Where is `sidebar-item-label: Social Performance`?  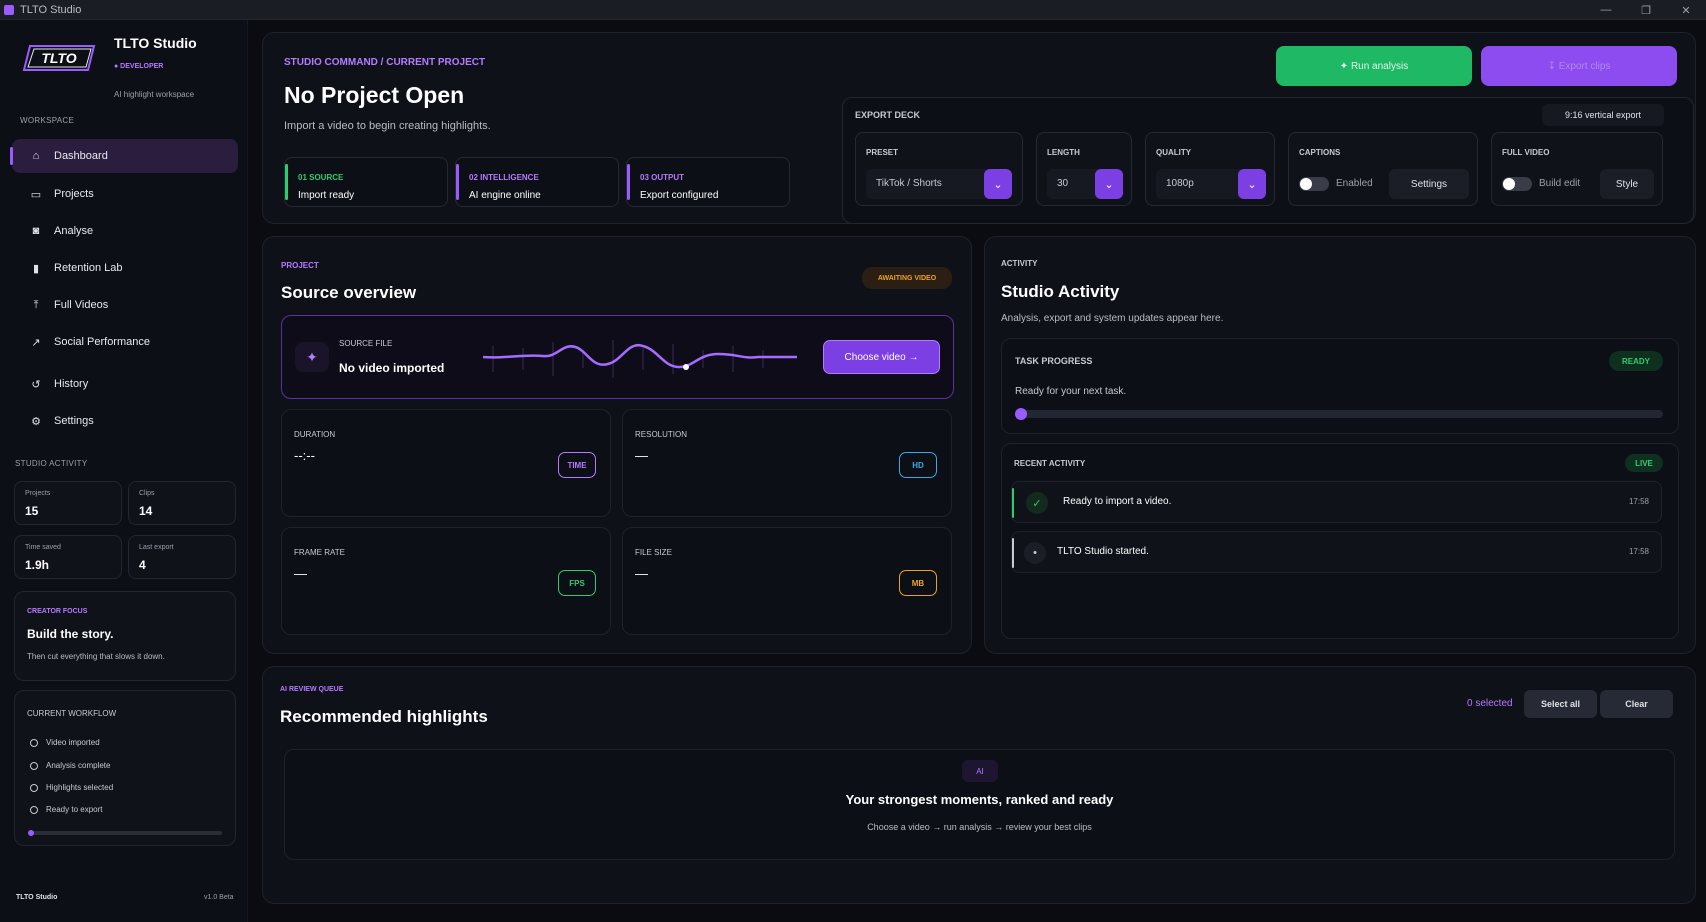 sidebar-item-label: Social Performance is located at coordinates (102, 342).